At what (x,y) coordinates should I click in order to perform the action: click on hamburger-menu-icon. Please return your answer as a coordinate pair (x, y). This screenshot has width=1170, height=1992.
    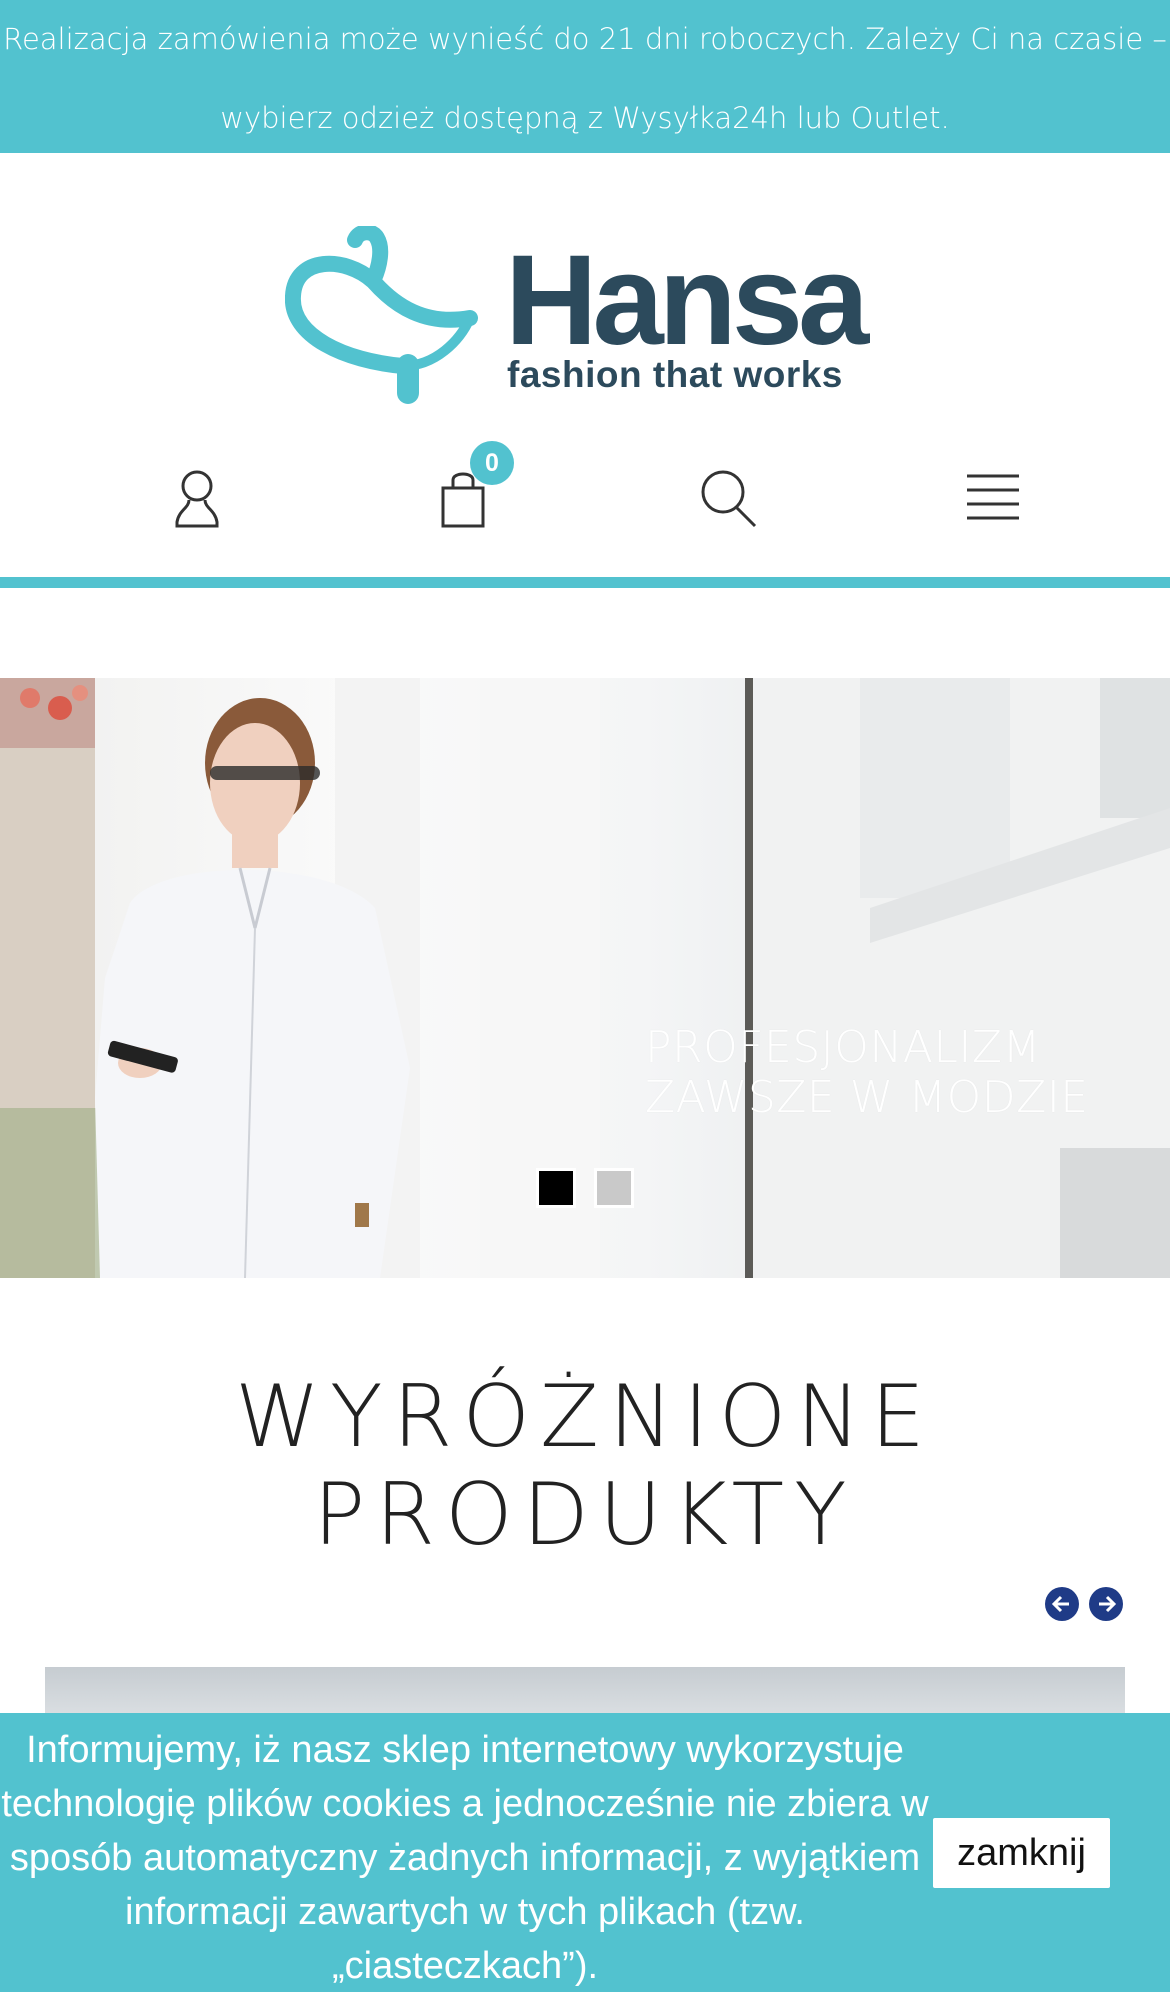
    Looking at the image, I should click on (993, 497).